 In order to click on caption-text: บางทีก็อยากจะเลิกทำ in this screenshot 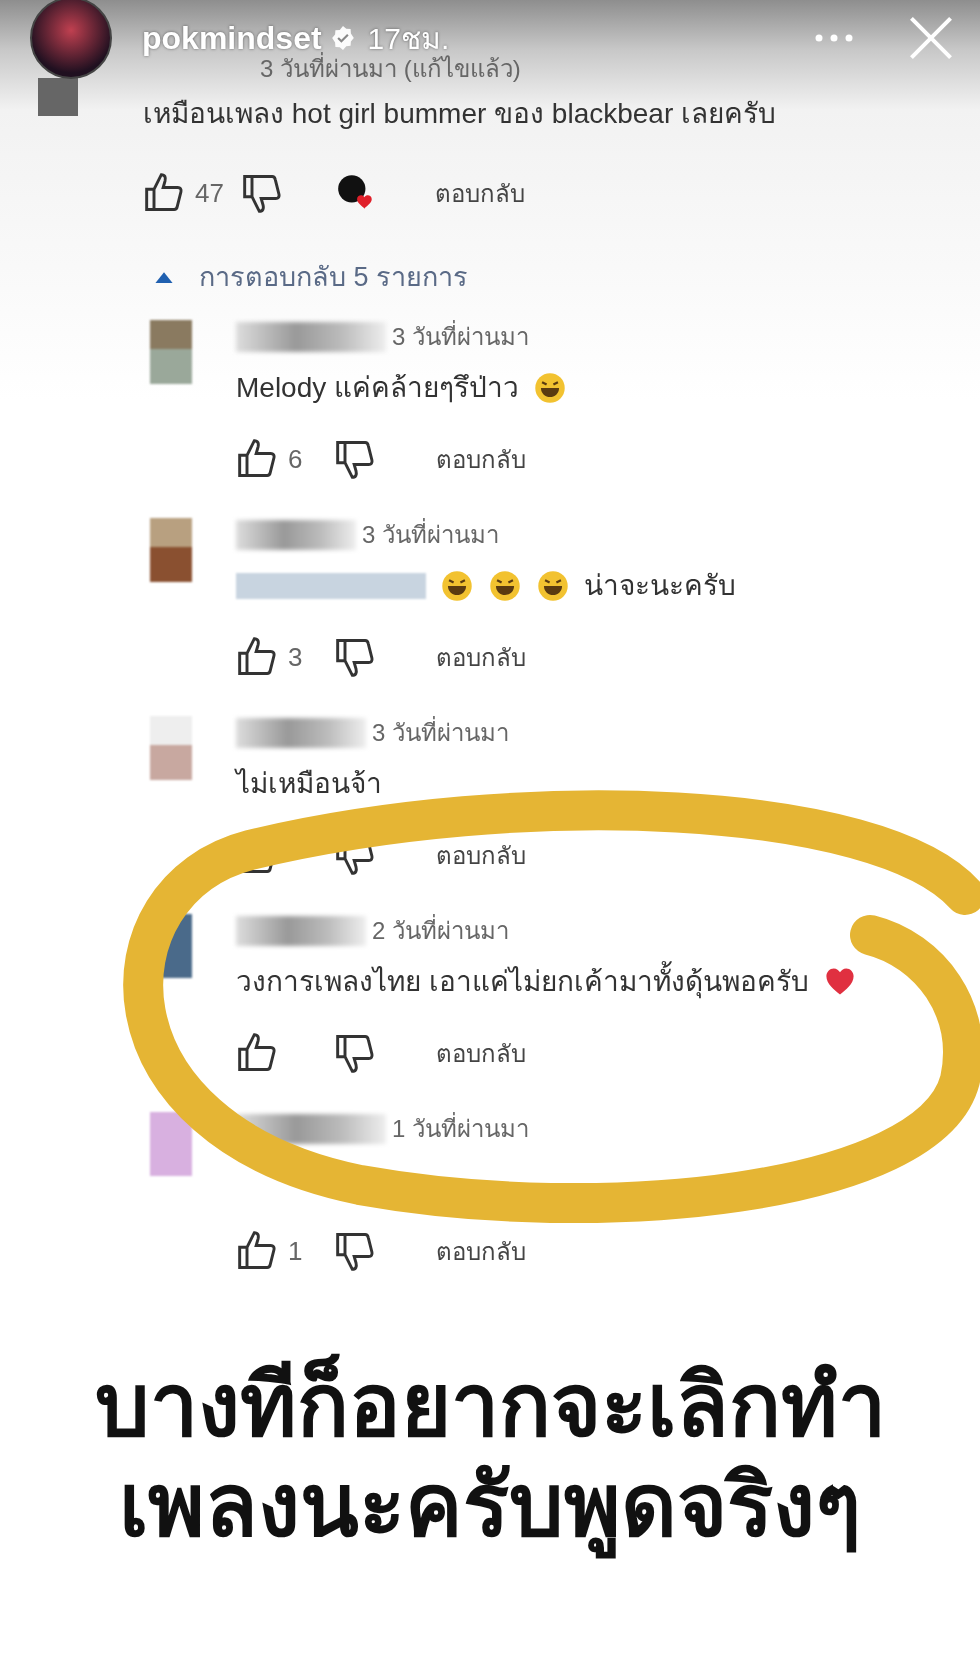, I will do `click(490, 1405)`.